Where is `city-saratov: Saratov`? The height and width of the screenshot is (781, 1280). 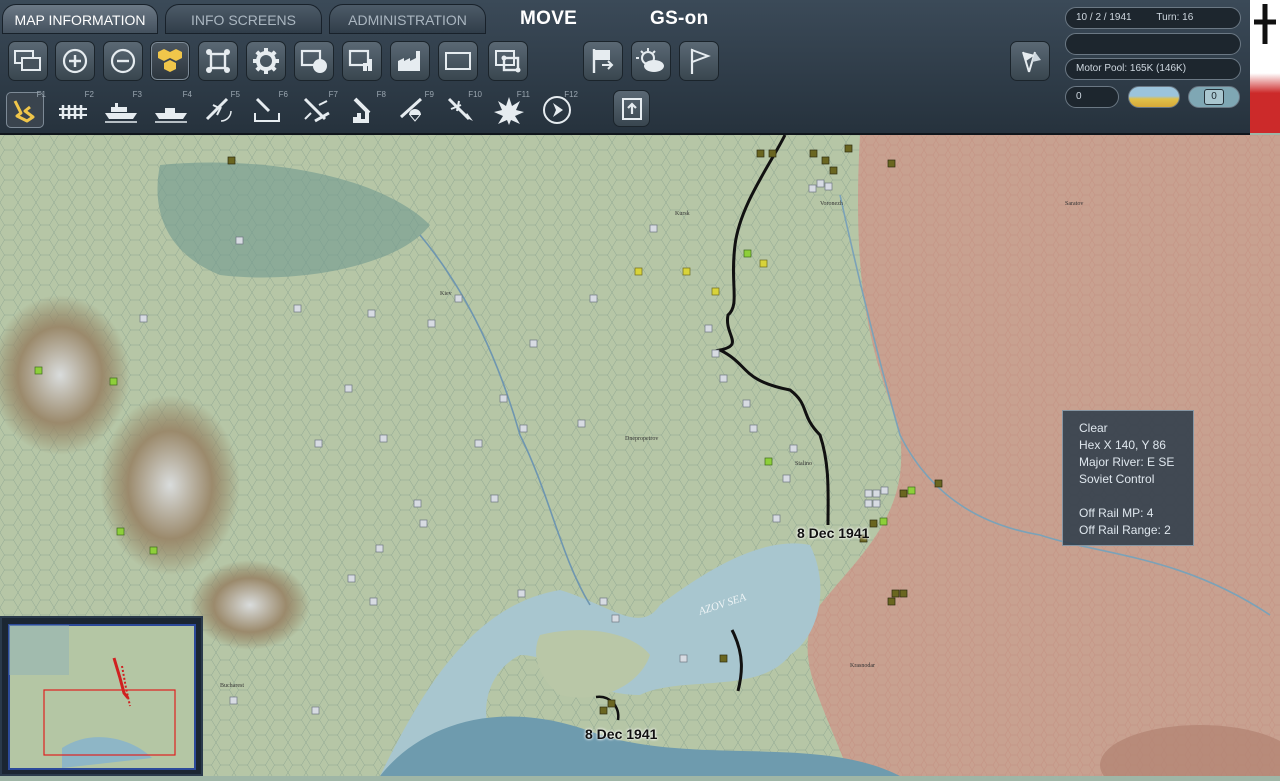 city-saratov: Saratov is located at coordinates (1074, 204).